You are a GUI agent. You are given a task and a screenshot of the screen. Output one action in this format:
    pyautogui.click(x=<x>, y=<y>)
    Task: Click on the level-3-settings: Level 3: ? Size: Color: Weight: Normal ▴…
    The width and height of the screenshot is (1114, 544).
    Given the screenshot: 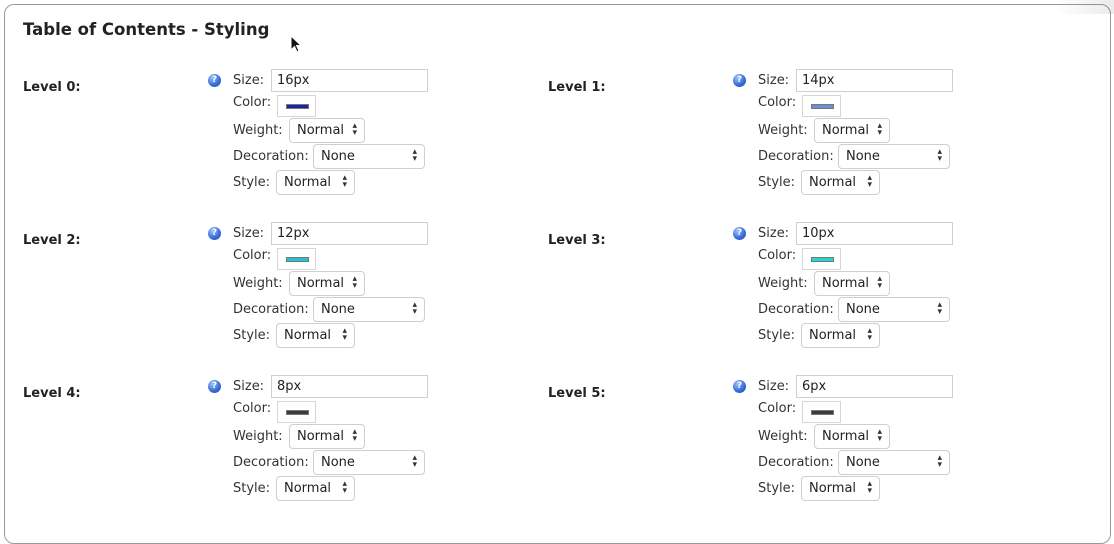 What is the action you would take?
    pyautogui.click(x=810, y=302)
    